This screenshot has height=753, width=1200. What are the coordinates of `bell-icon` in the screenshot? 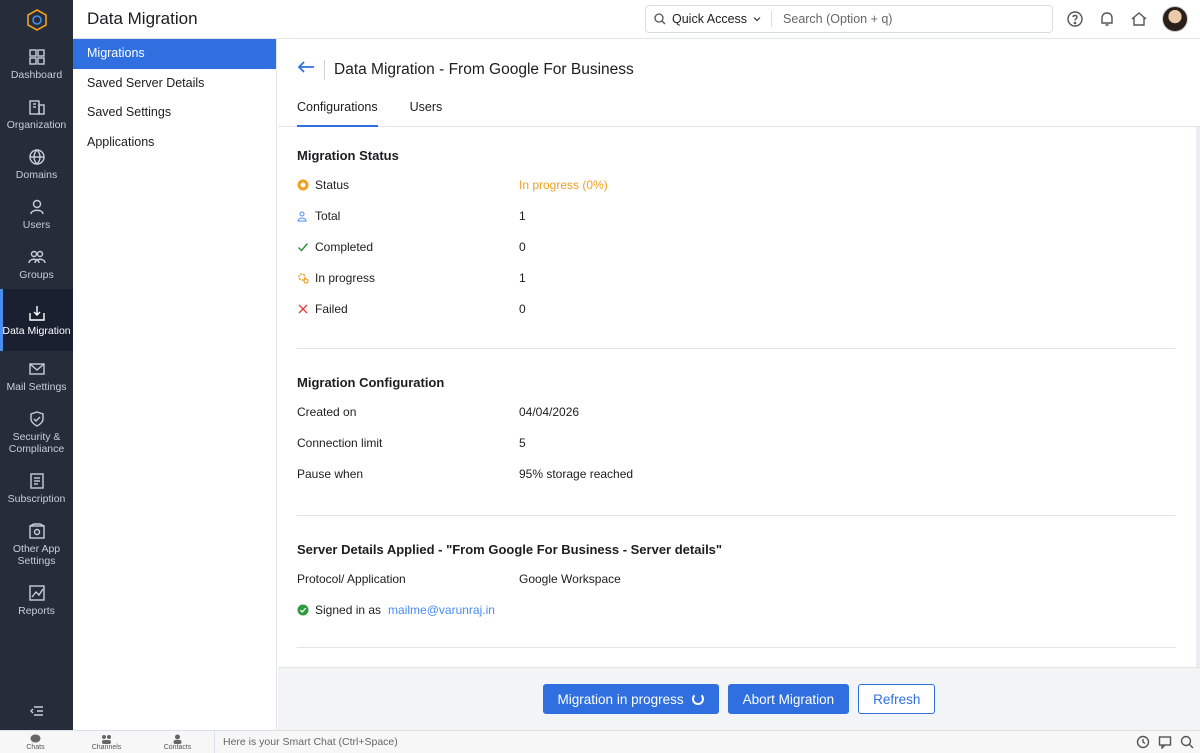 It's located at (1107, 19).